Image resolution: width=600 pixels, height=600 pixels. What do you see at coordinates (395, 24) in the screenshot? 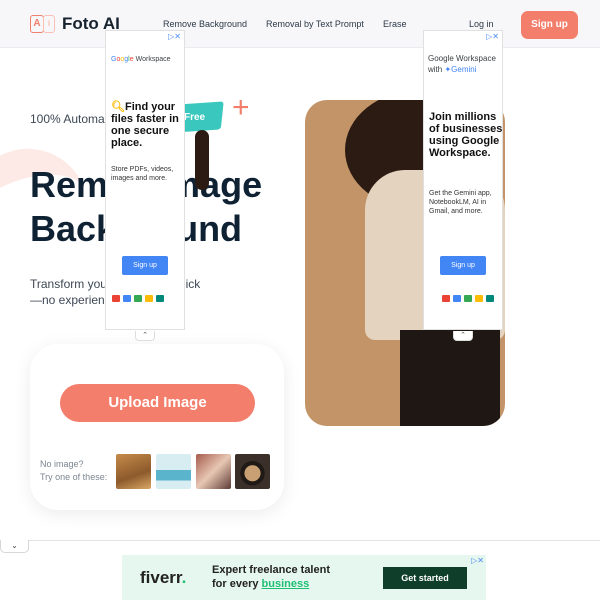
I see `nav-erase: Erase` at bounding box center [395, 24].